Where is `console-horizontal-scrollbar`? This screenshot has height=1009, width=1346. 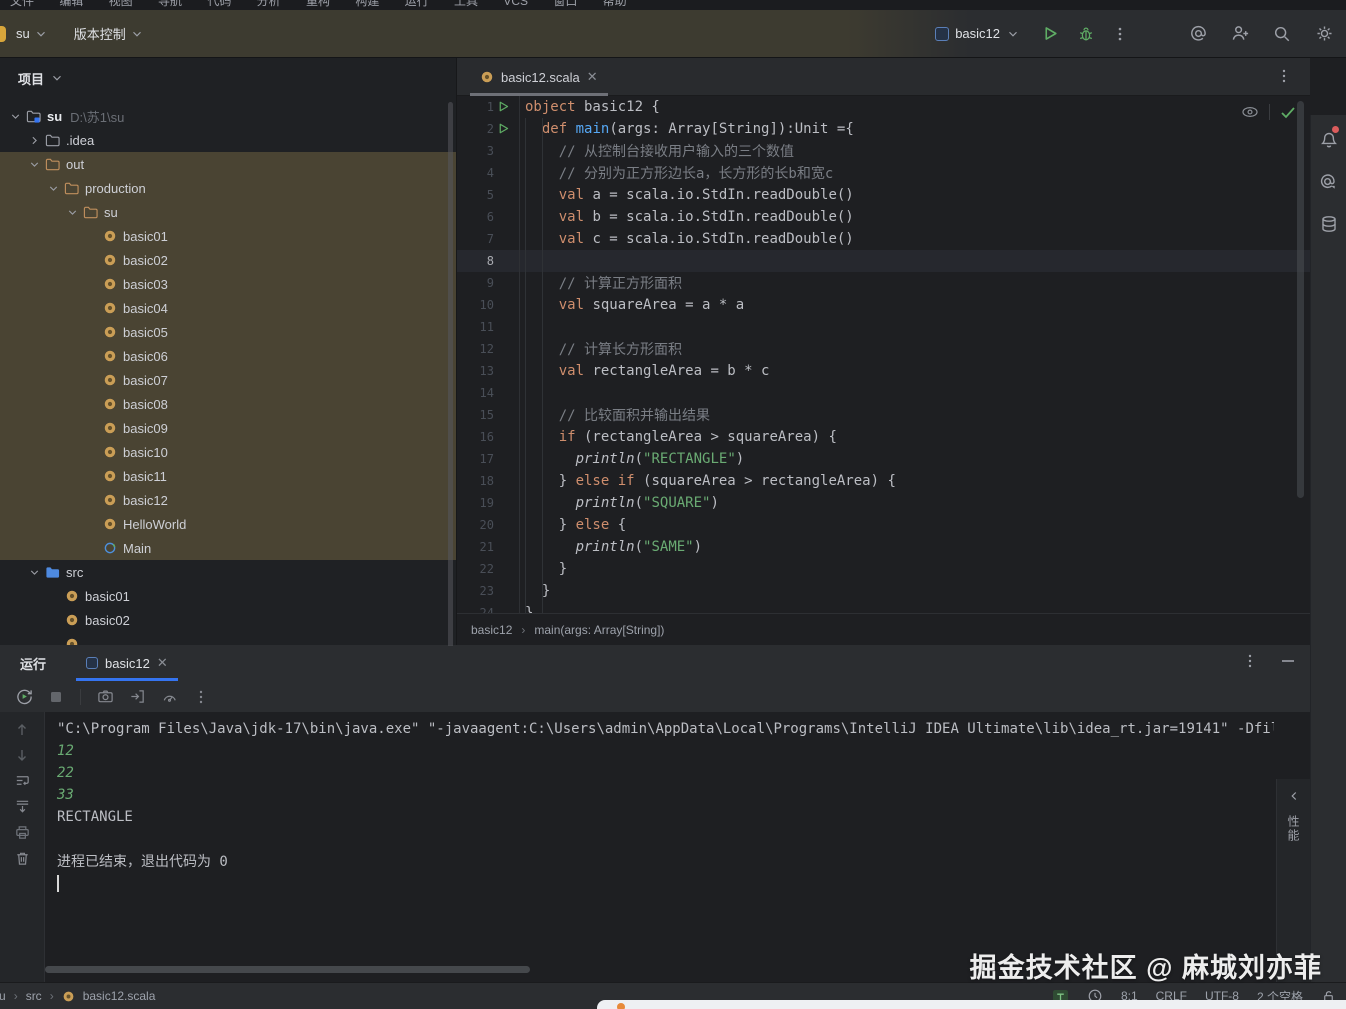 console-horizontal-scrollbar is located at coordinates (287, 969).